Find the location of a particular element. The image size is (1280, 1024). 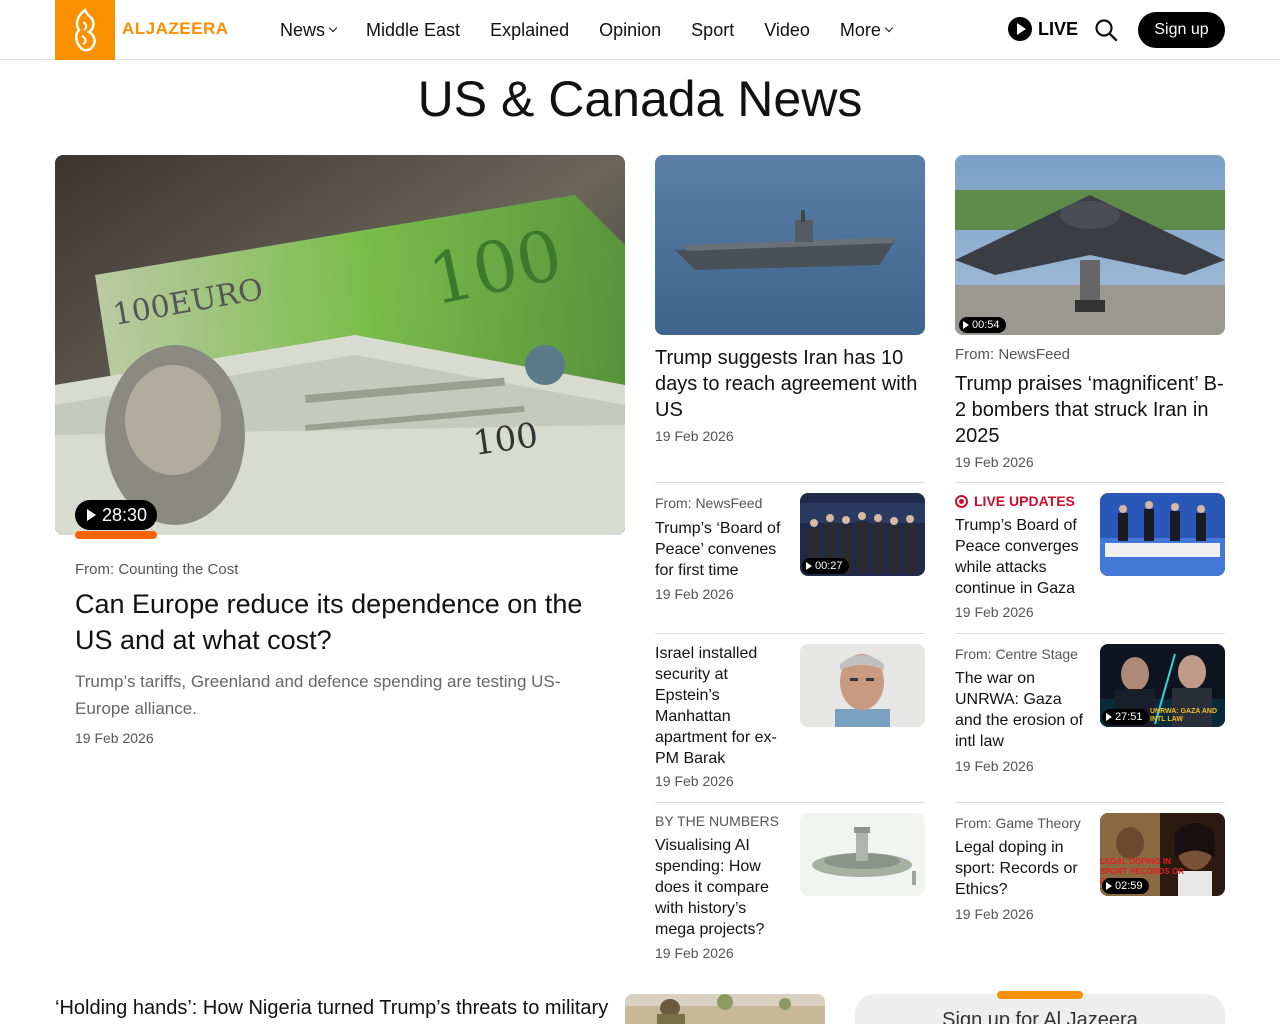

duration-text: 28:30 is located at coordinates (125, 514).